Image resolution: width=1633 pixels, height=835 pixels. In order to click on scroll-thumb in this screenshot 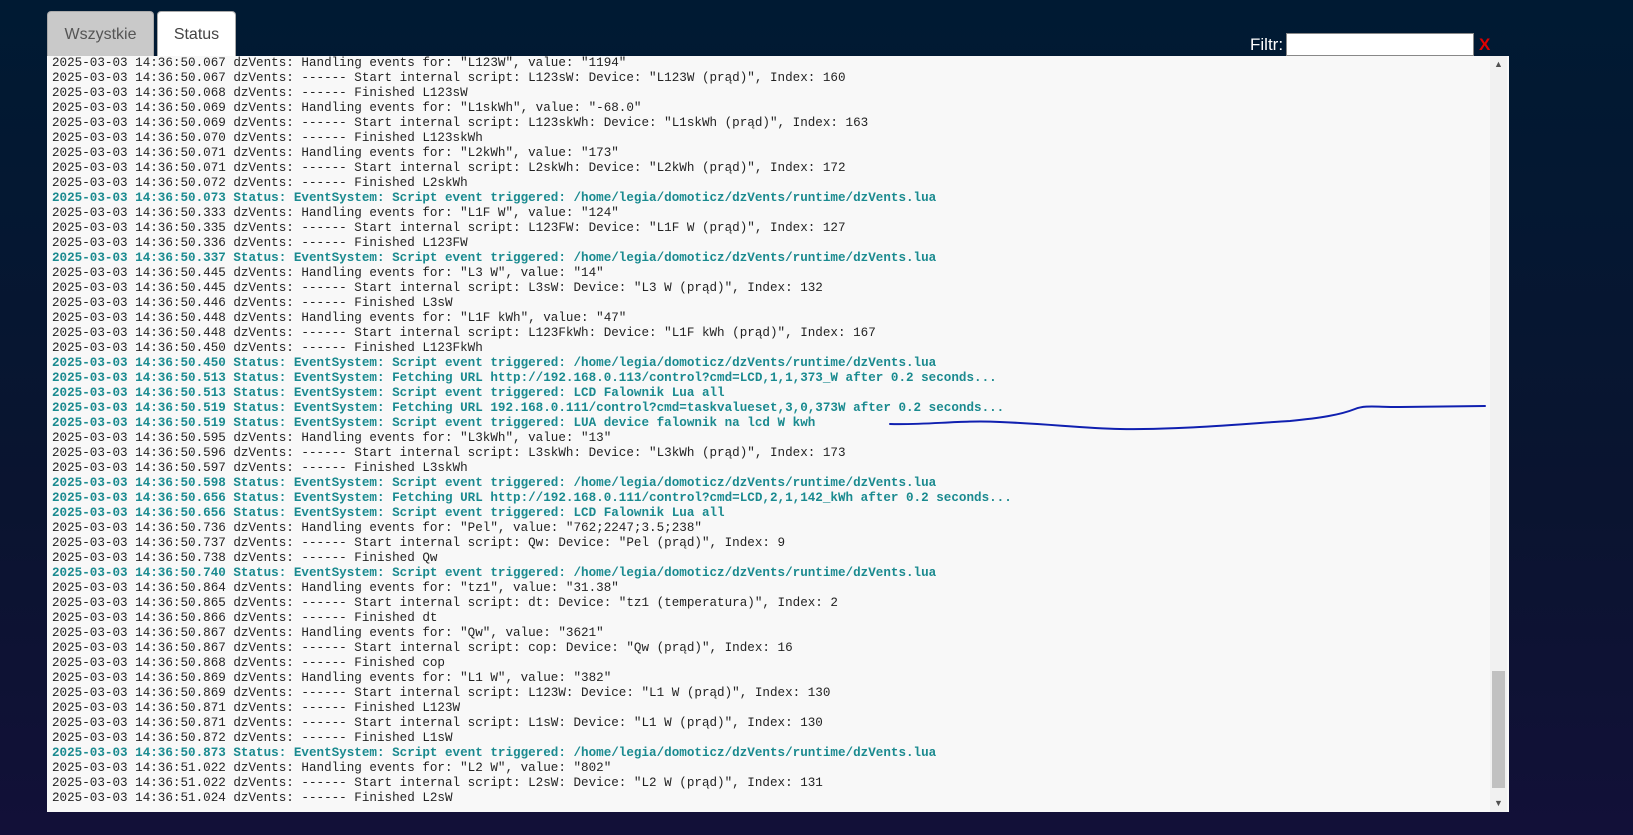, I will do `click(1498, 729)`.